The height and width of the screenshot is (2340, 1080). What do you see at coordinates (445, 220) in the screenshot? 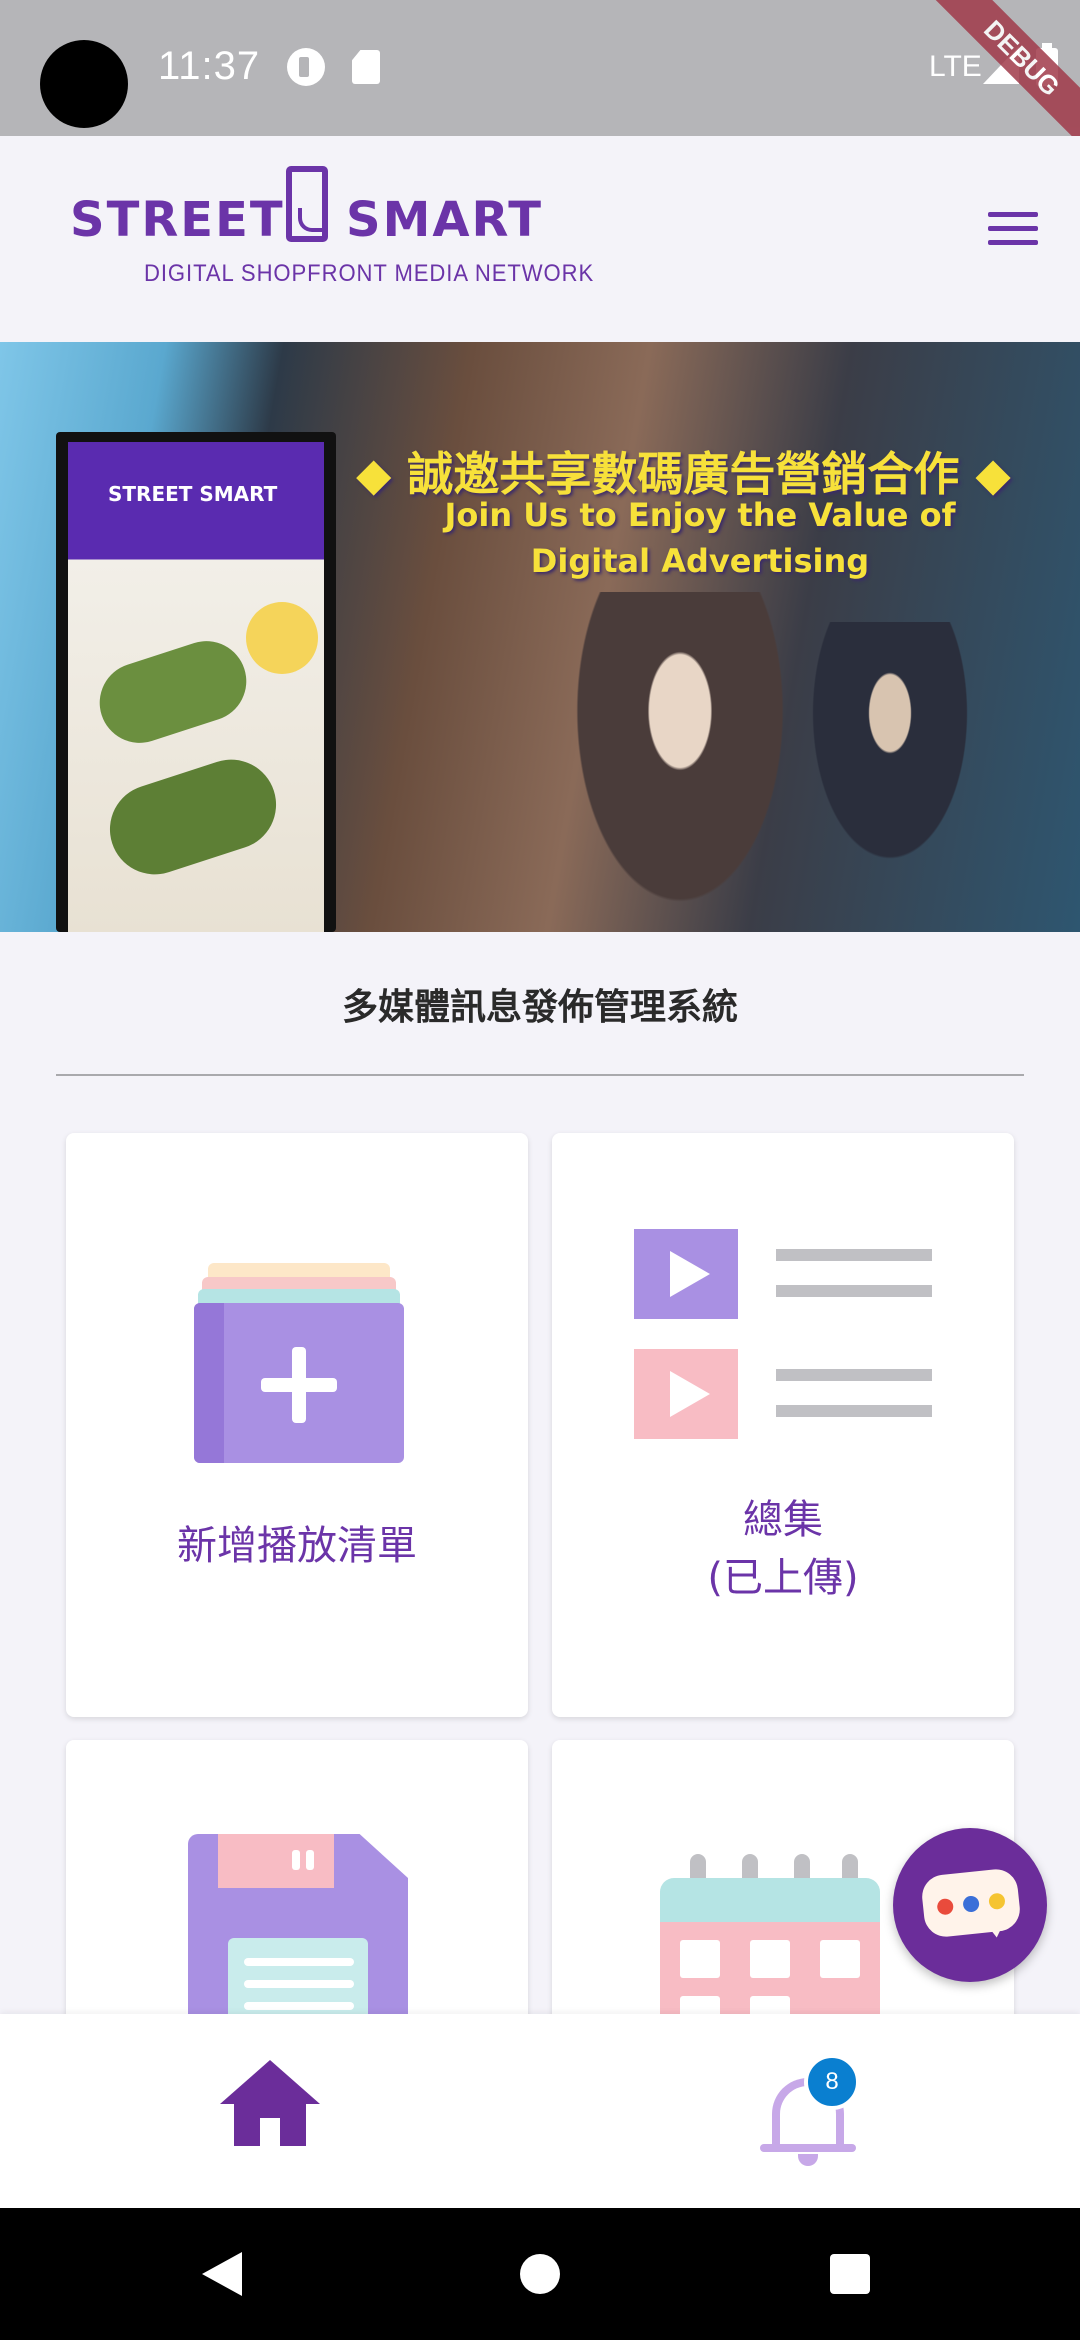
I see `logo-word-smart: SMART` at bounding box center [445, 220].